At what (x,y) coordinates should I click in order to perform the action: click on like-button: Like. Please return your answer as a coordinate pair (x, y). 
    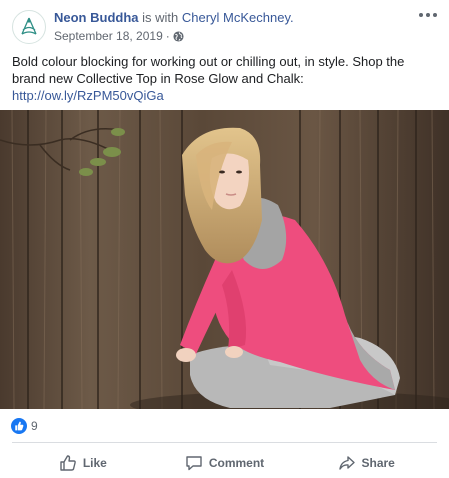
    Looking at the image, I should click on (83, 463).